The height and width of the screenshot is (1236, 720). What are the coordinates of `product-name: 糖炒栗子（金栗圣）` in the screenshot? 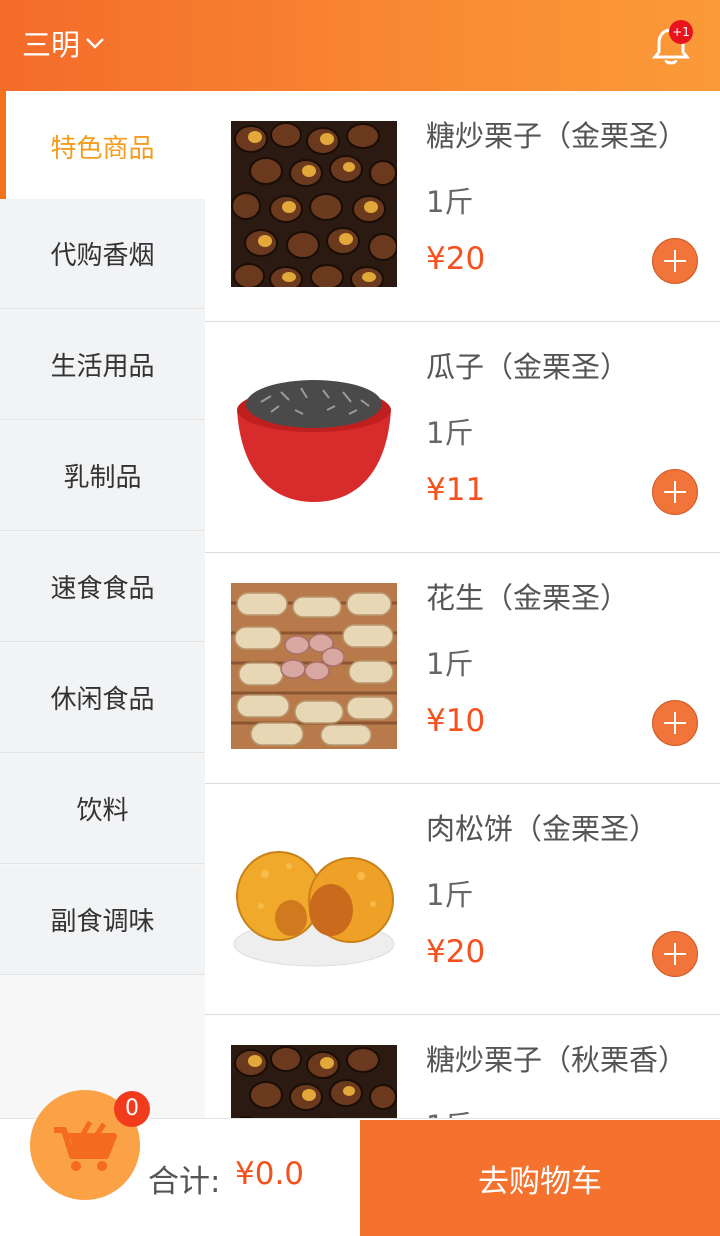 It's located at (557, 136).